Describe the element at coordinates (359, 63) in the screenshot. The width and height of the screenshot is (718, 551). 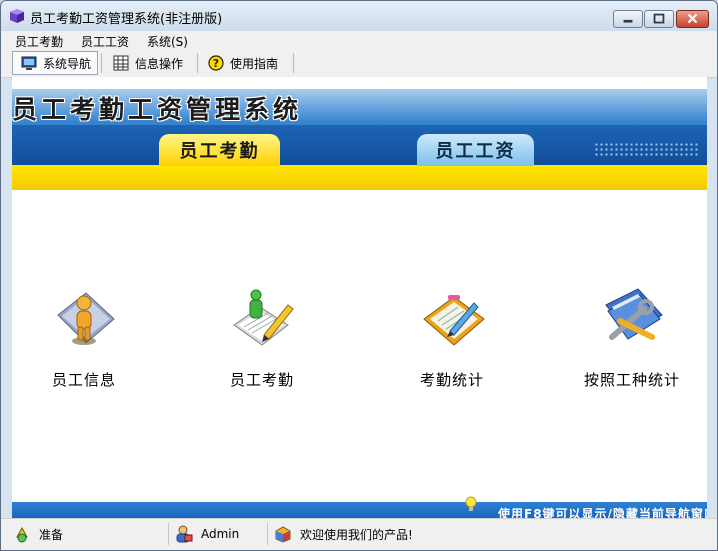
I see `toolbar: 系统导航 信息操作 ? 使用指南` at that location.